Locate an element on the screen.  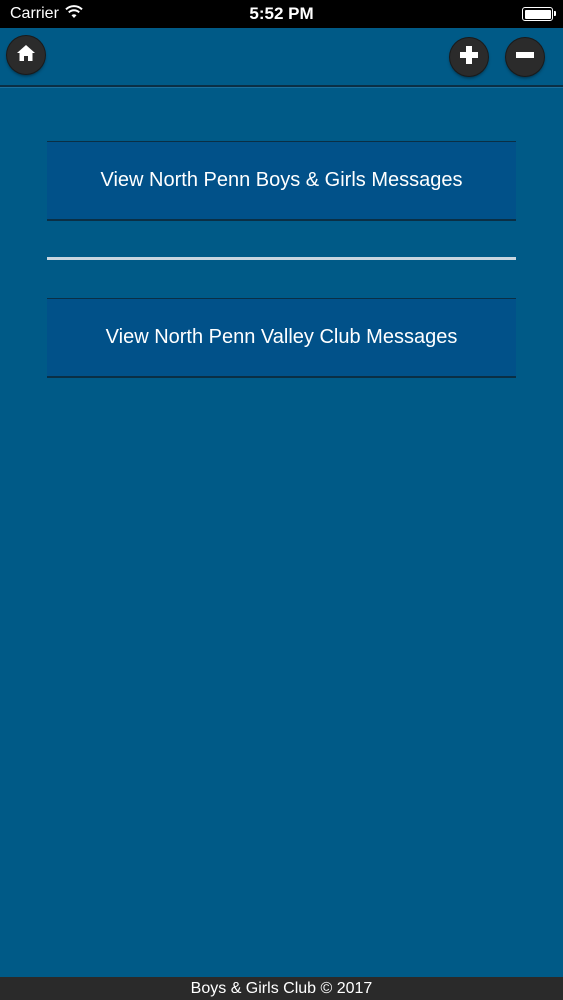
button-label: View North Penn Boys & Girls Messages is located at coordinates (281, 180).